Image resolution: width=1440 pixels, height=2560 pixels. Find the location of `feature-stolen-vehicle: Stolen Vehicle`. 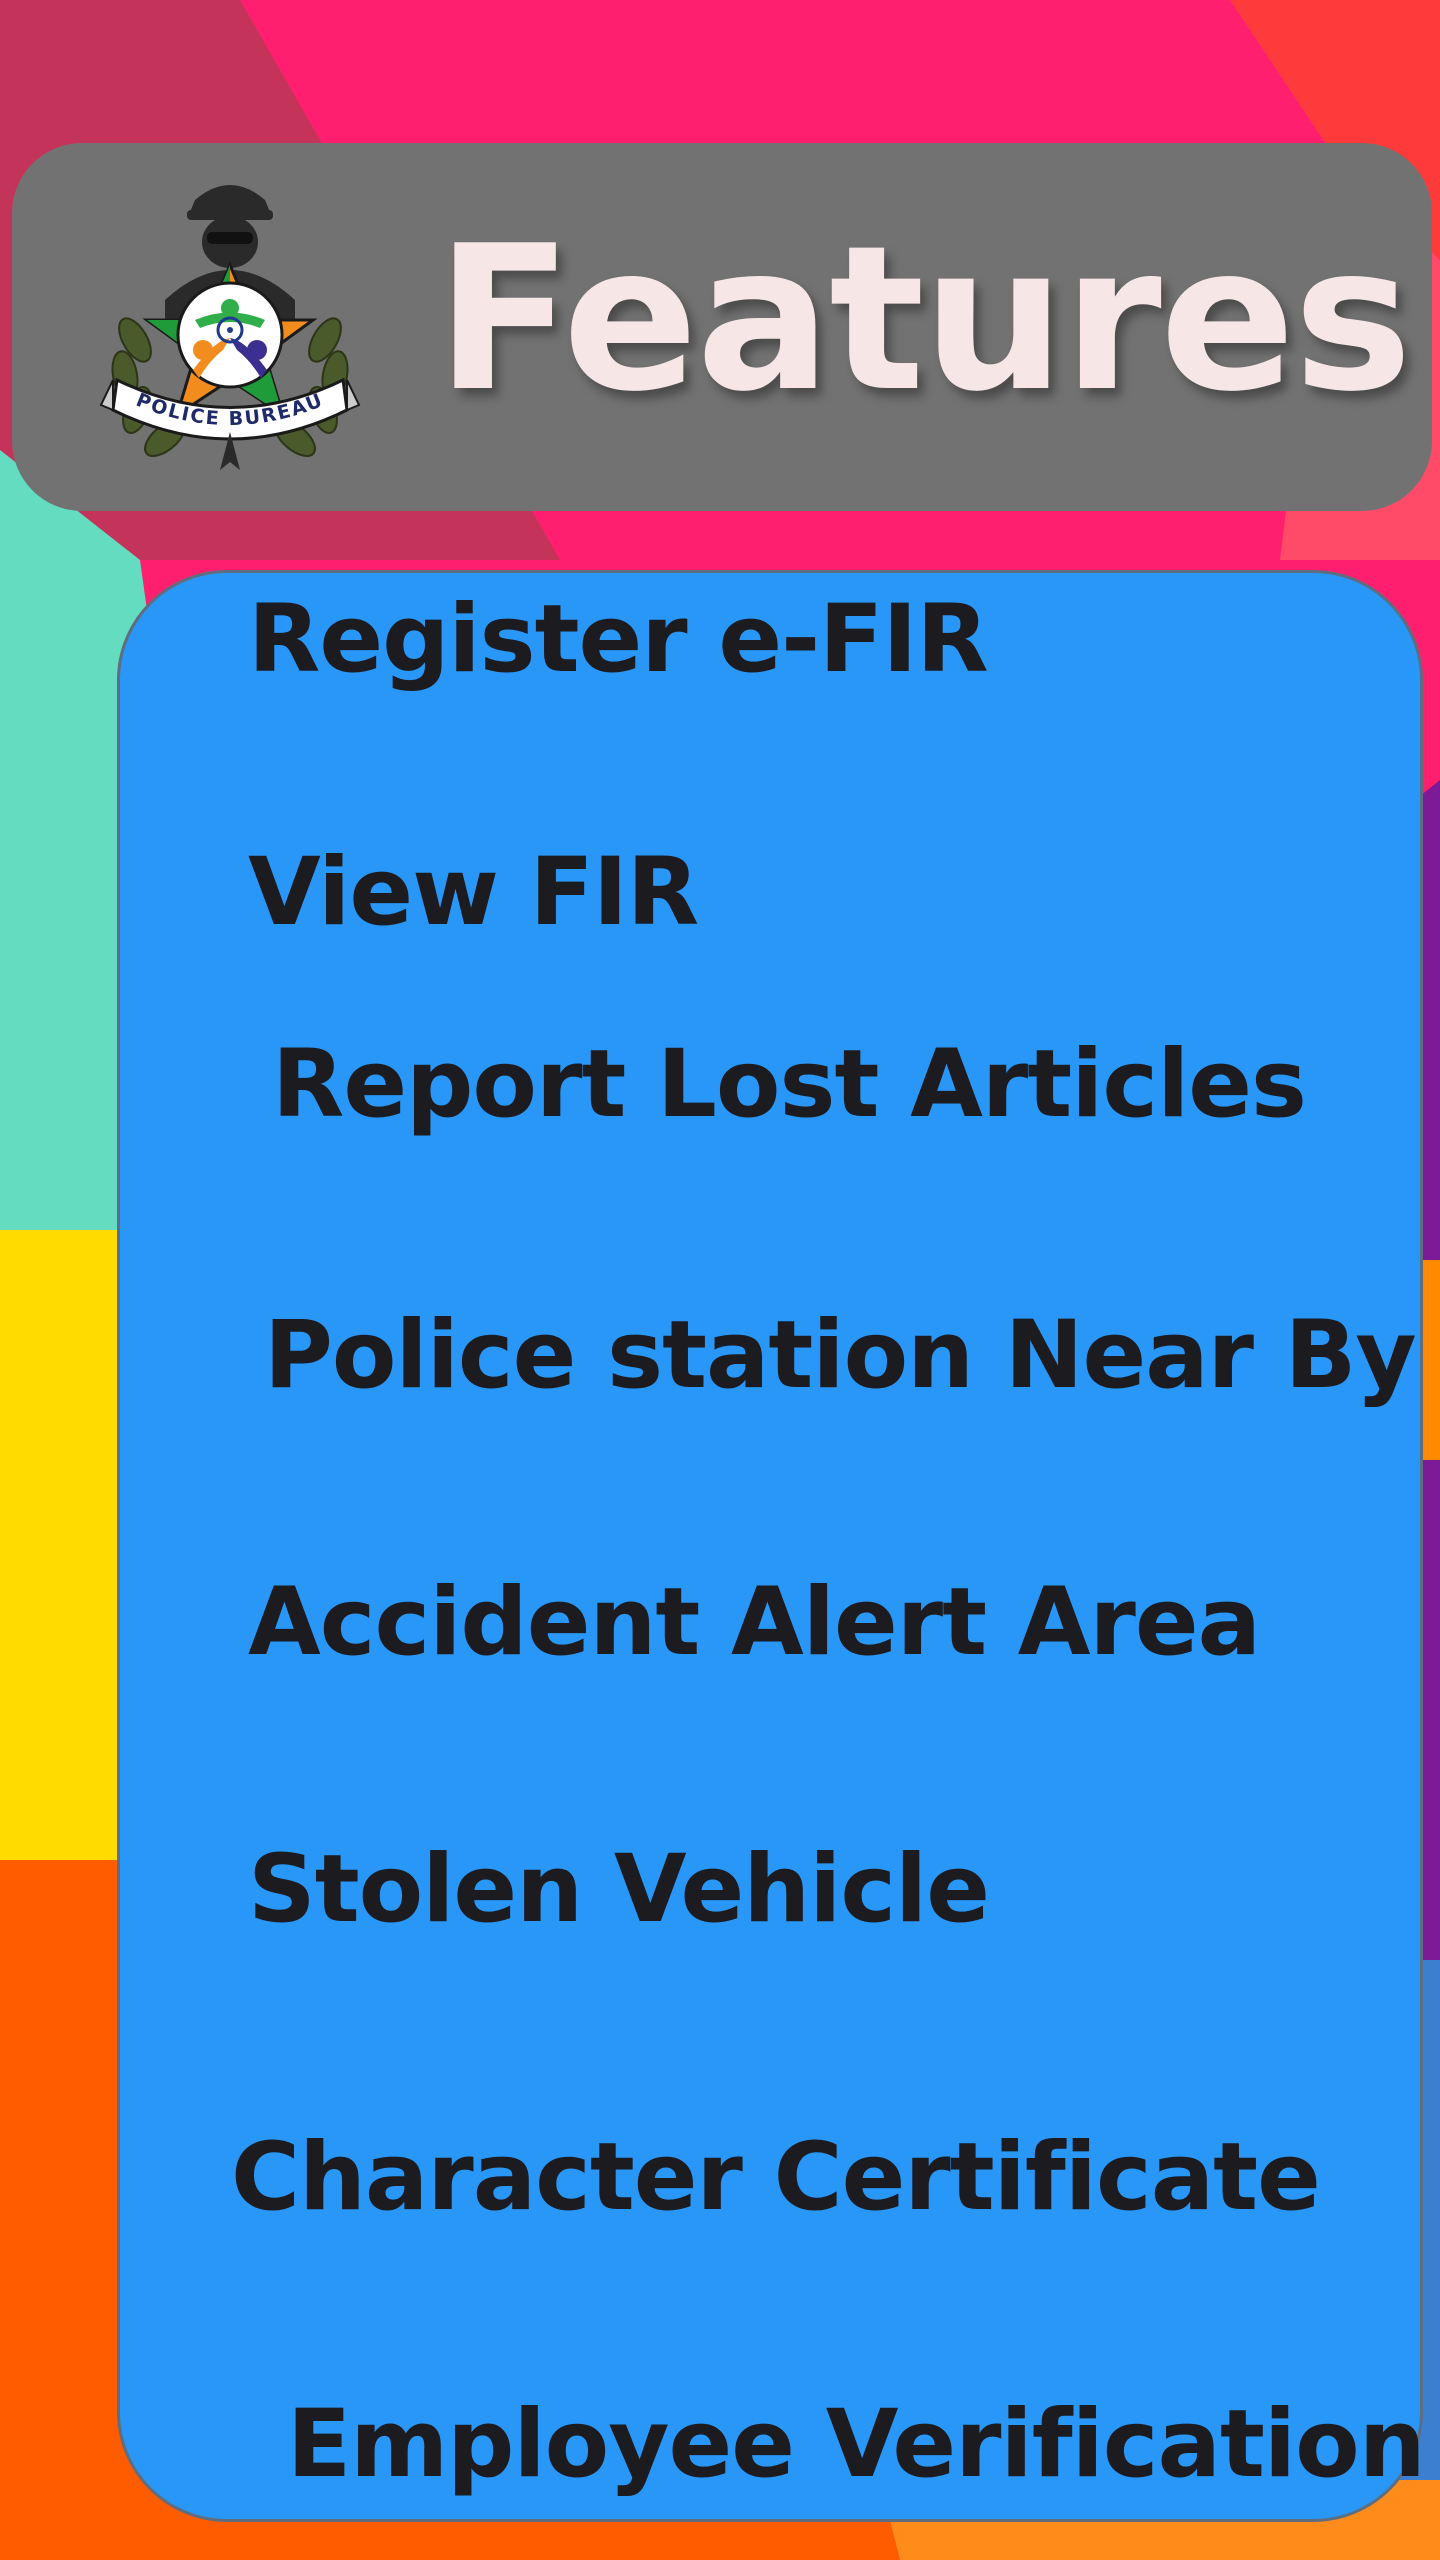

feature-stolen-vehicle: Stolen Vehicle is located at coordinates (619, 1890).